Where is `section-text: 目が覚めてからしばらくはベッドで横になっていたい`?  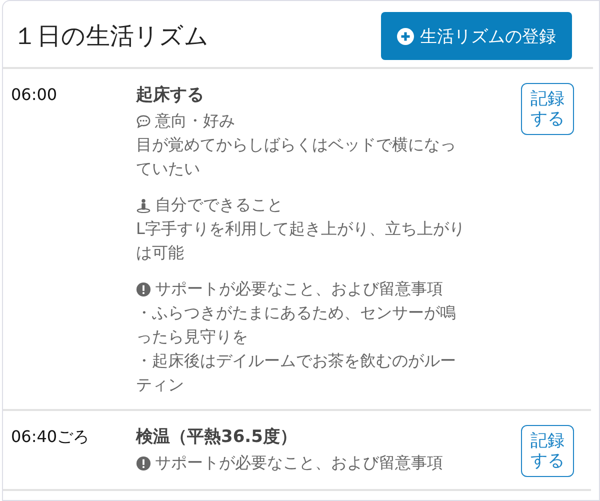
section-text: 目が覚めてからしばらくはベッドで横になっていたい is located at coordinates (296, 157).